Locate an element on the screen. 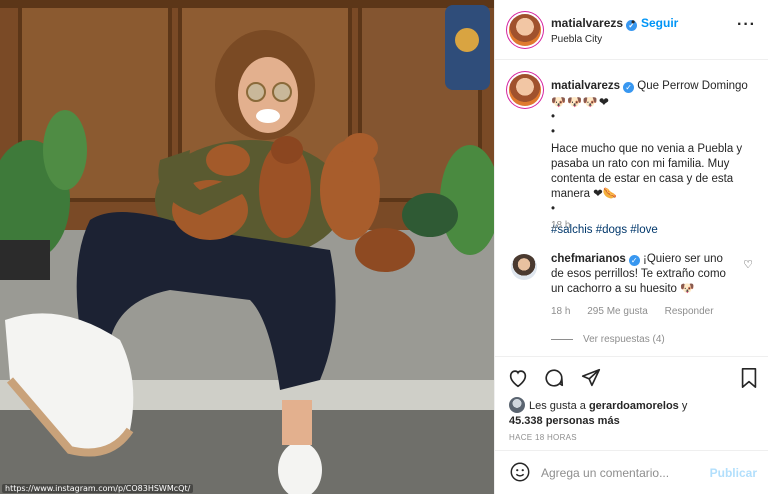  share-paper-plane-icon is located at coordinates (591, 380).